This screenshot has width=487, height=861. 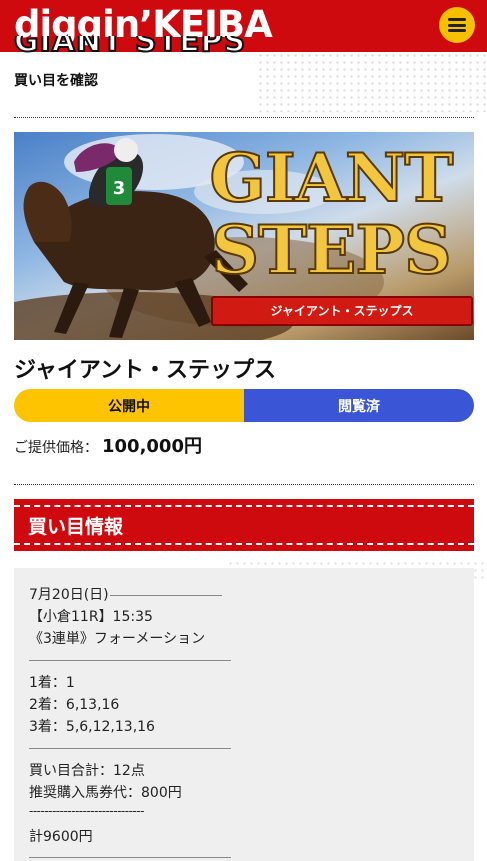 I want to click on section-title: 買い目情報, so click(x=76, y=527).